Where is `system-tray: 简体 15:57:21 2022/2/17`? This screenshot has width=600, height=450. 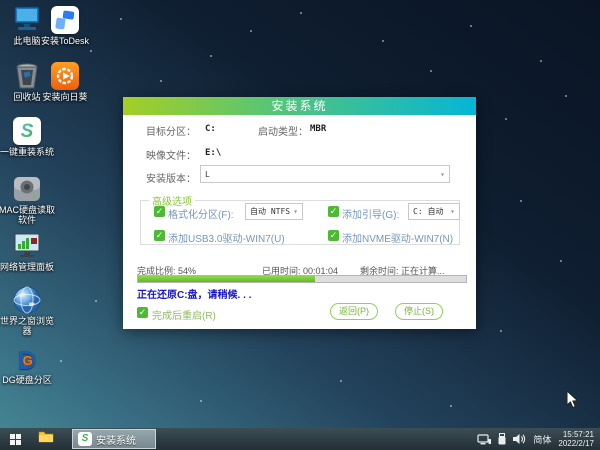 system-tray: 简体 15:57:21 2022/2/17 is located at coordinates (538, 439).